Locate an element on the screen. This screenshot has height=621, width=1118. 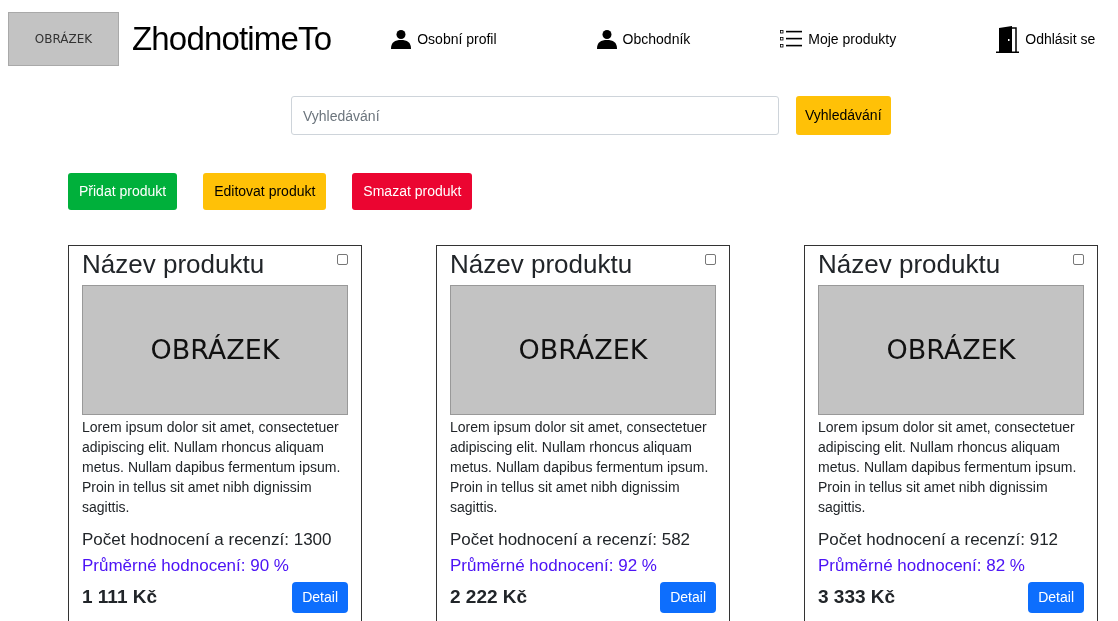
product-price: 1 111 Kč is located at coordinates (120, 597).